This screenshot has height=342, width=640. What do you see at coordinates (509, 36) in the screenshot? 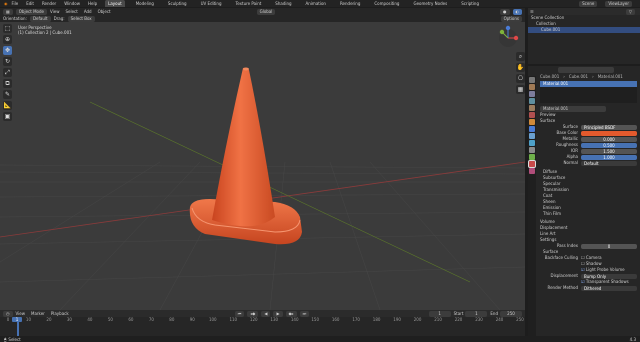
I see `navigation-gizmo` at bounding box center [509, 36].